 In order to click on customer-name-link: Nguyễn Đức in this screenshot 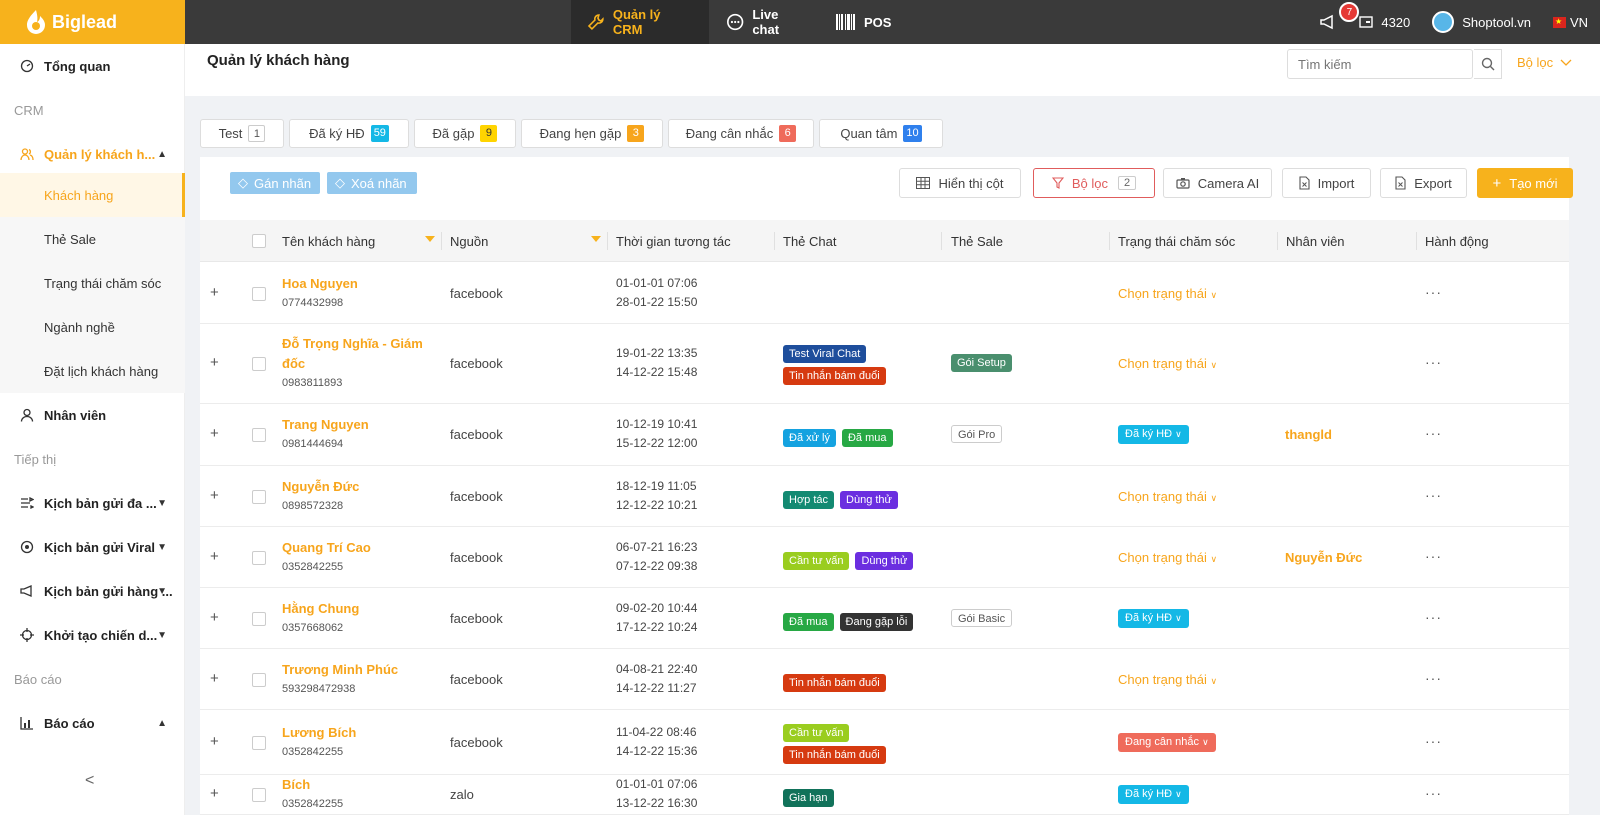, I will do `click(357, 487)`.